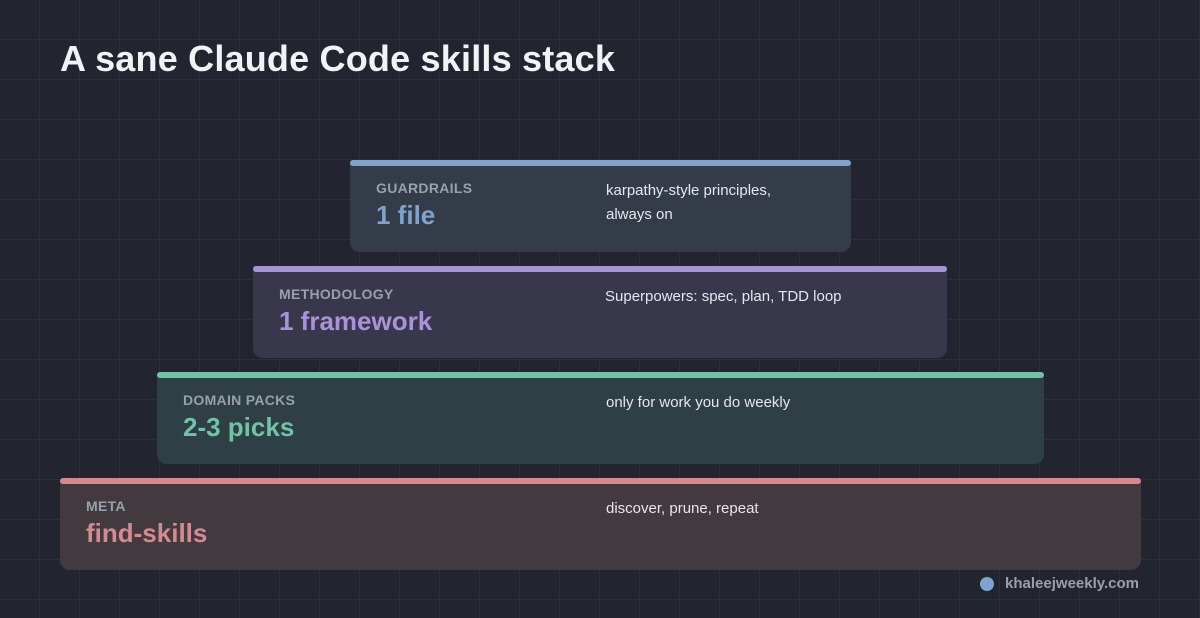 This screenshot has height=618, width=1200. Describe the element at coordinates (106, 506) in the screenshot. I see `layer-tag: META` at that location.